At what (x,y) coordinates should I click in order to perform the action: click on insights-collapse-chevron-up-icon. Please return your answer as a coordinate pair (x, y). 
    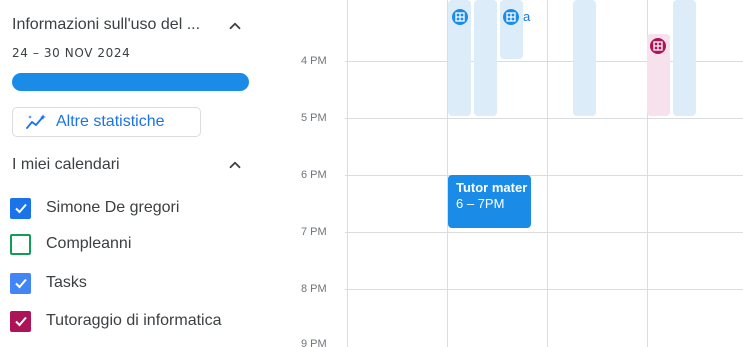
    Looking at the image, I should click on (235, 26).